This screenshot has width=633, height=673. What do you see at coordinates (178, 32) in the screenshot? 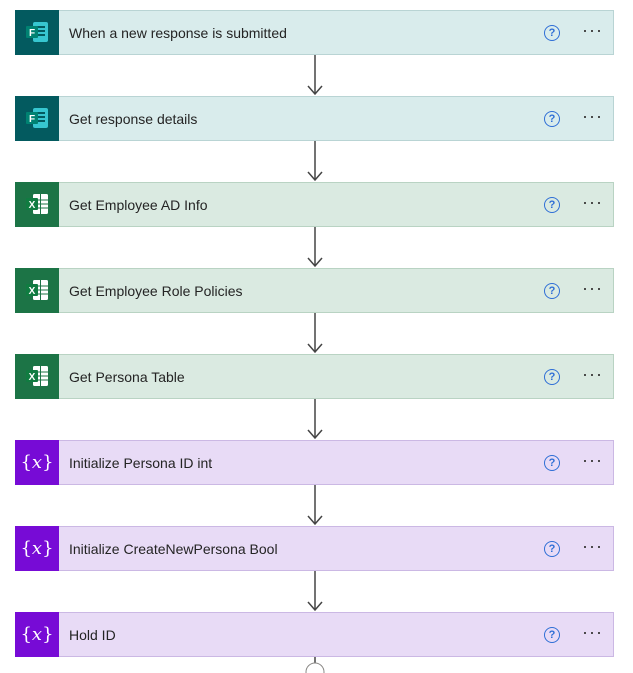
I see `step-title: When a new response is submitted` at bounding box center [178, 32].